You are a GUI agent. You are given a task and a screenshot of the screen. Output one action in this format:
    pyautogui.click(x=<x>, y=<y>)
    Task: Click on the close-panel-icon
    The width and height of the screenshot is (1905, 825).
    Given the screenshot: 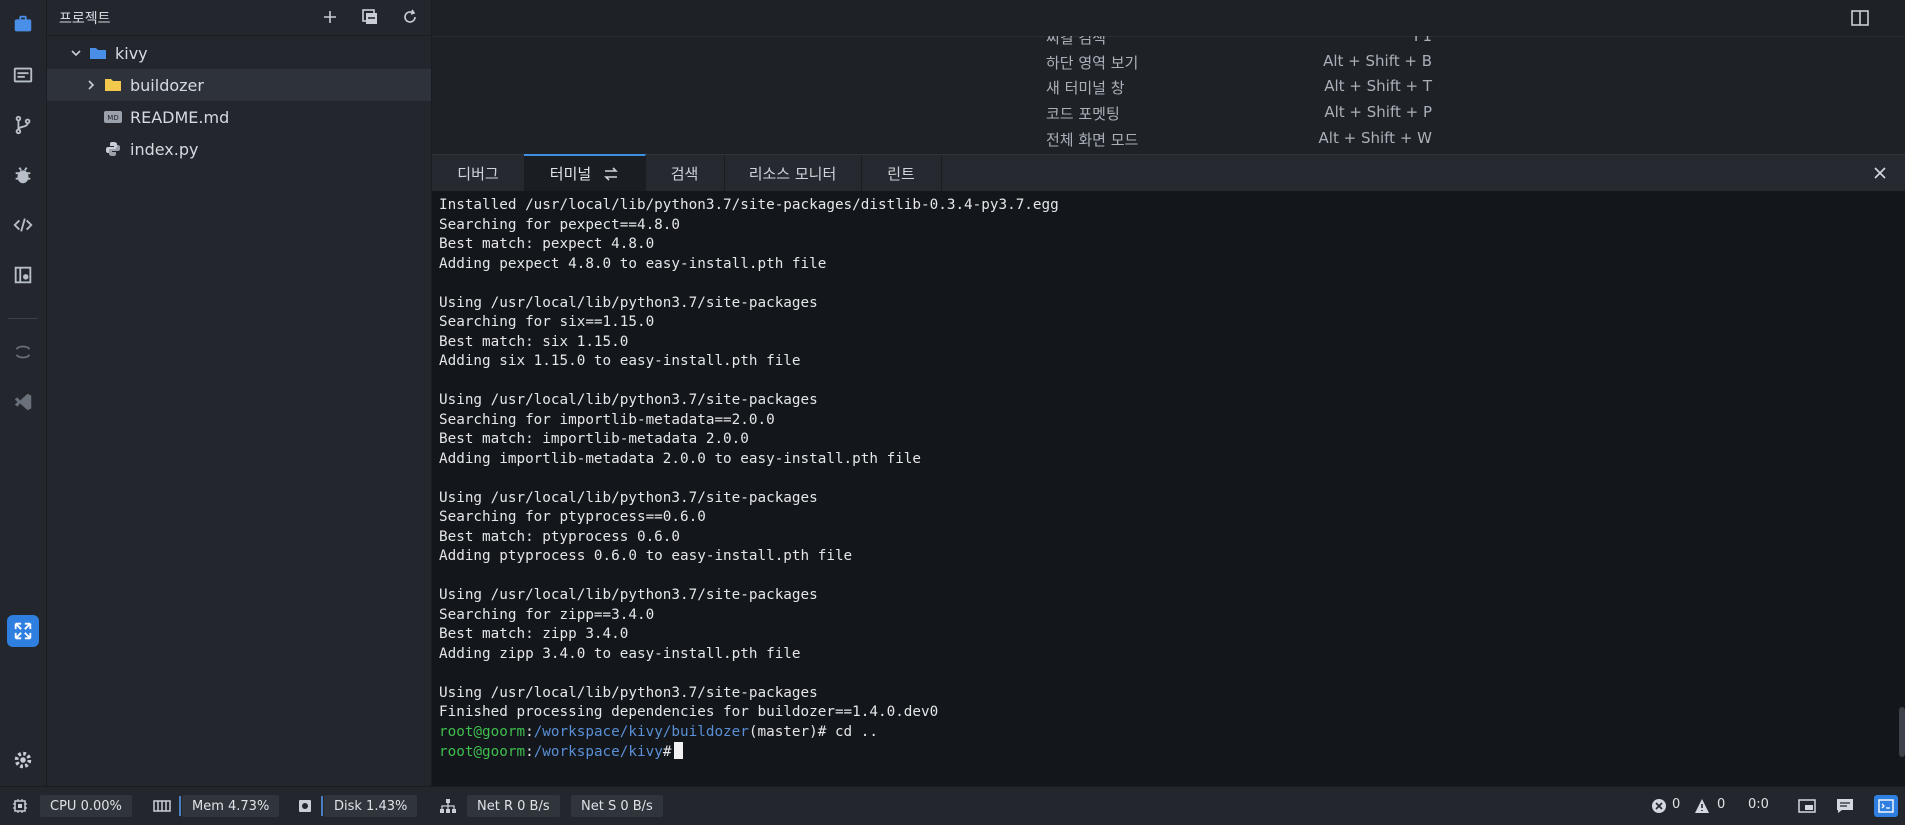 What is the action you would take?
    pyautogui.click(x=1880, y=174)
    